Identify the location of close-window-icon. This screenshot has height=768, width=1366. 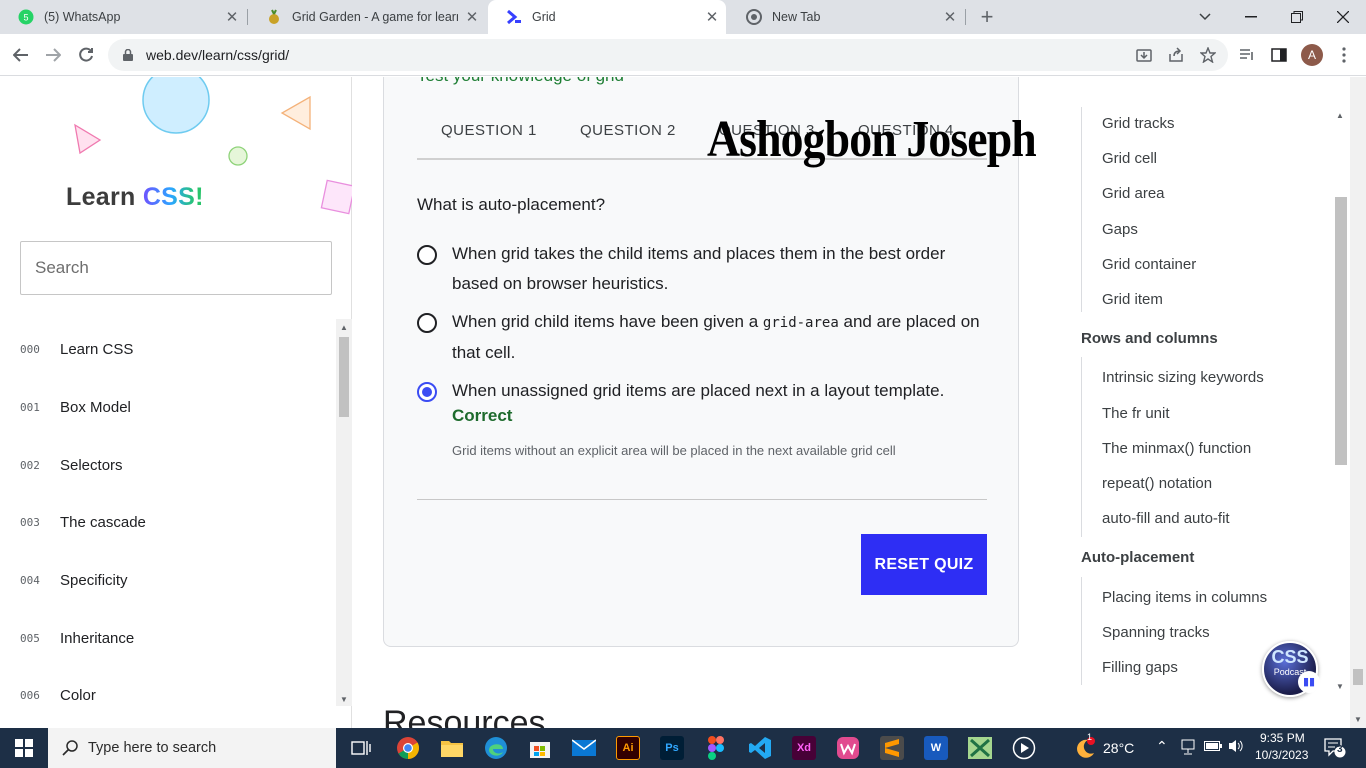
(1343, 17).